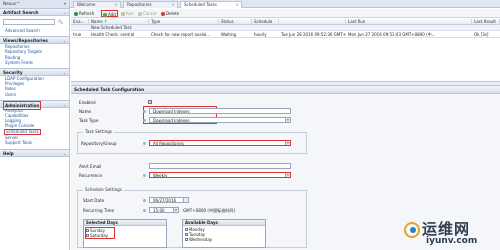  What do you see at coordinates (89, 120) in the screenshot?
I see `task-type-label: Task Type` at bounding box center [89, 120].